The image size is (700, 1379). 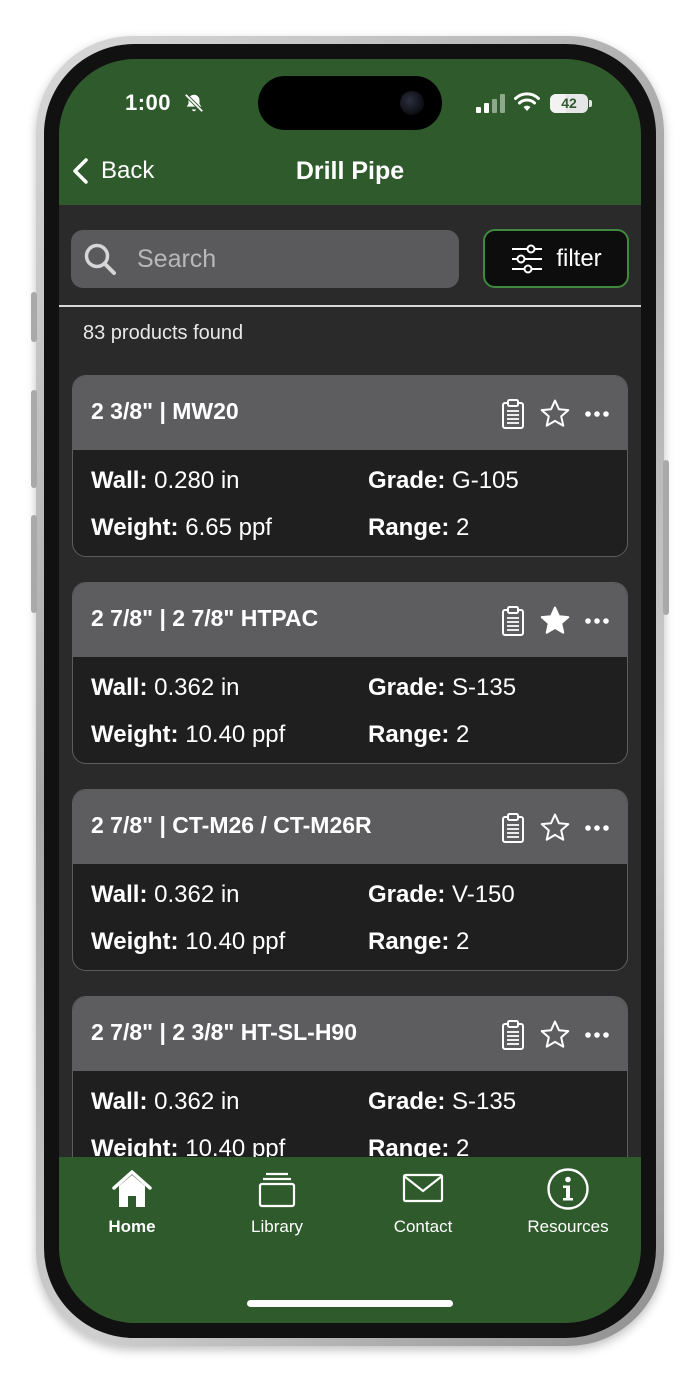 I want to click on tab-contact: Contact, so click(x=423, y=1202).